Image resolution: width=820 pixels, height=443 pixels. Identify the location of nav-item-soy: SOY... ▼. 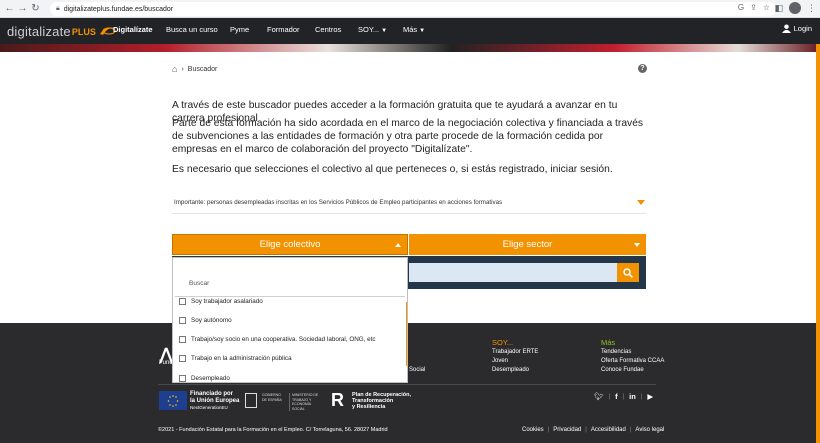
(372, 29).